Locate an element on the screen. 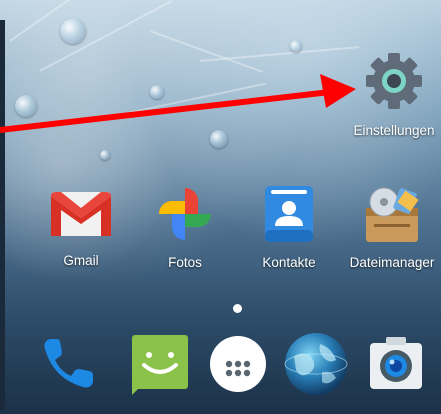 The image size is (441, 414). annotation-arrow is located at coordinates (178, 103).